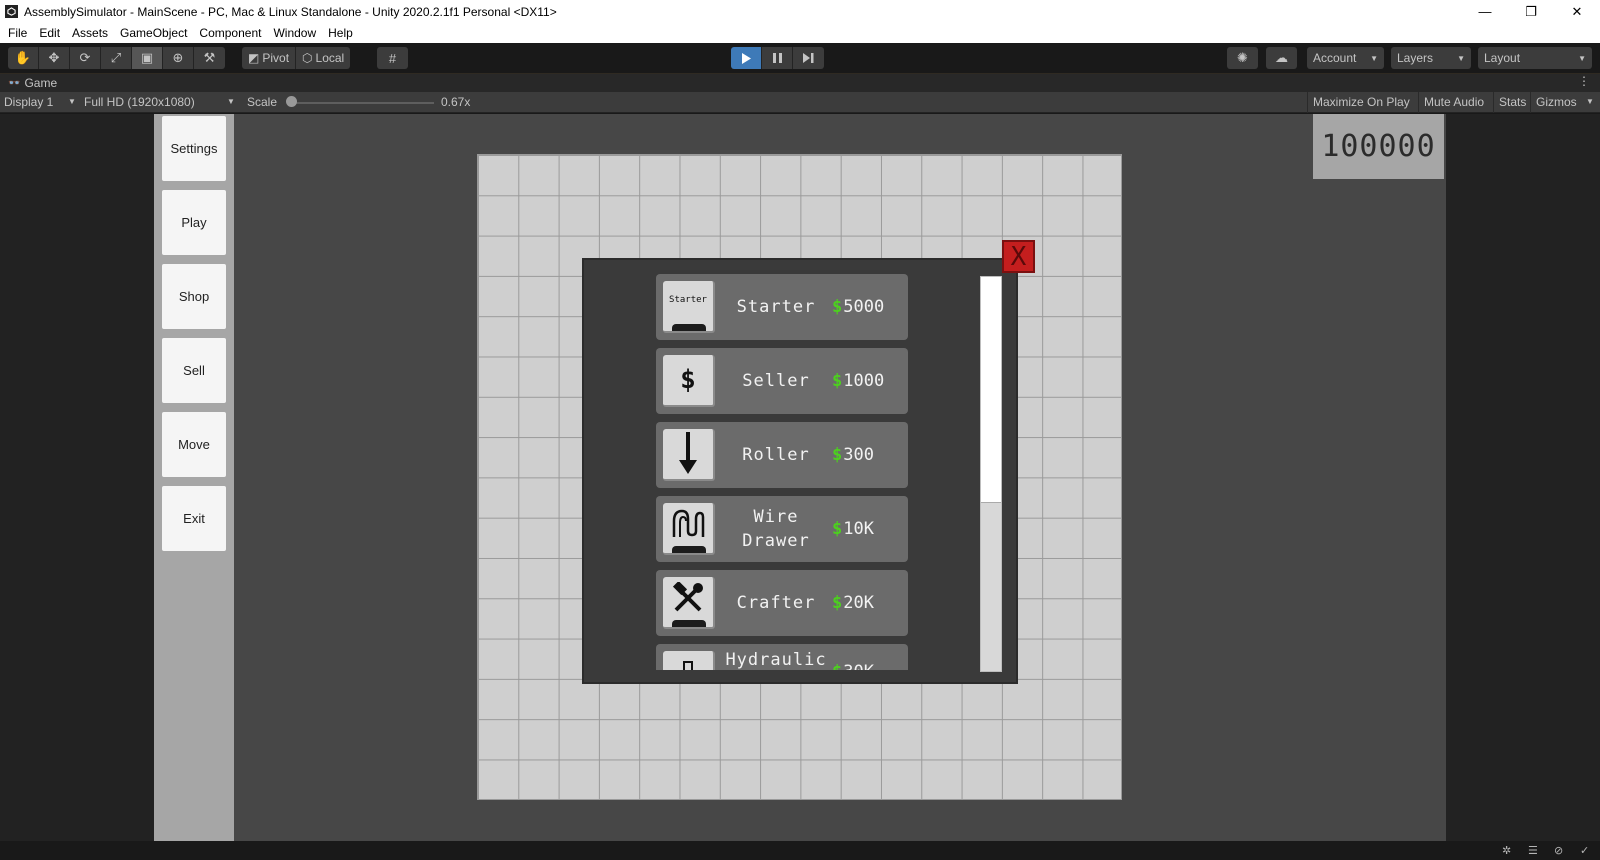 The width and height of the screenshot is (1600, 860). What do you see at coordinates (269, 58) in the screenshot?
I see `pivot-button: ◩ Pivot` at bounding box center [269, 58].